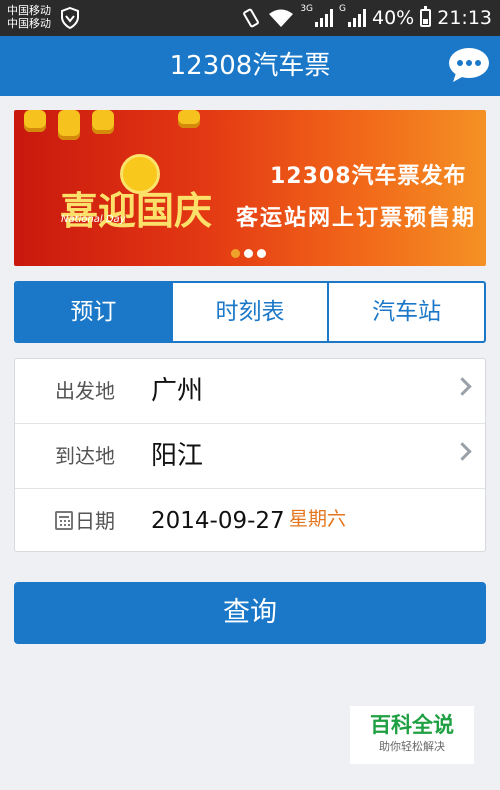  Describe the element at coordinates (29, 10) in the screenshot. I see `carrier-1: 中国移动` at that location.